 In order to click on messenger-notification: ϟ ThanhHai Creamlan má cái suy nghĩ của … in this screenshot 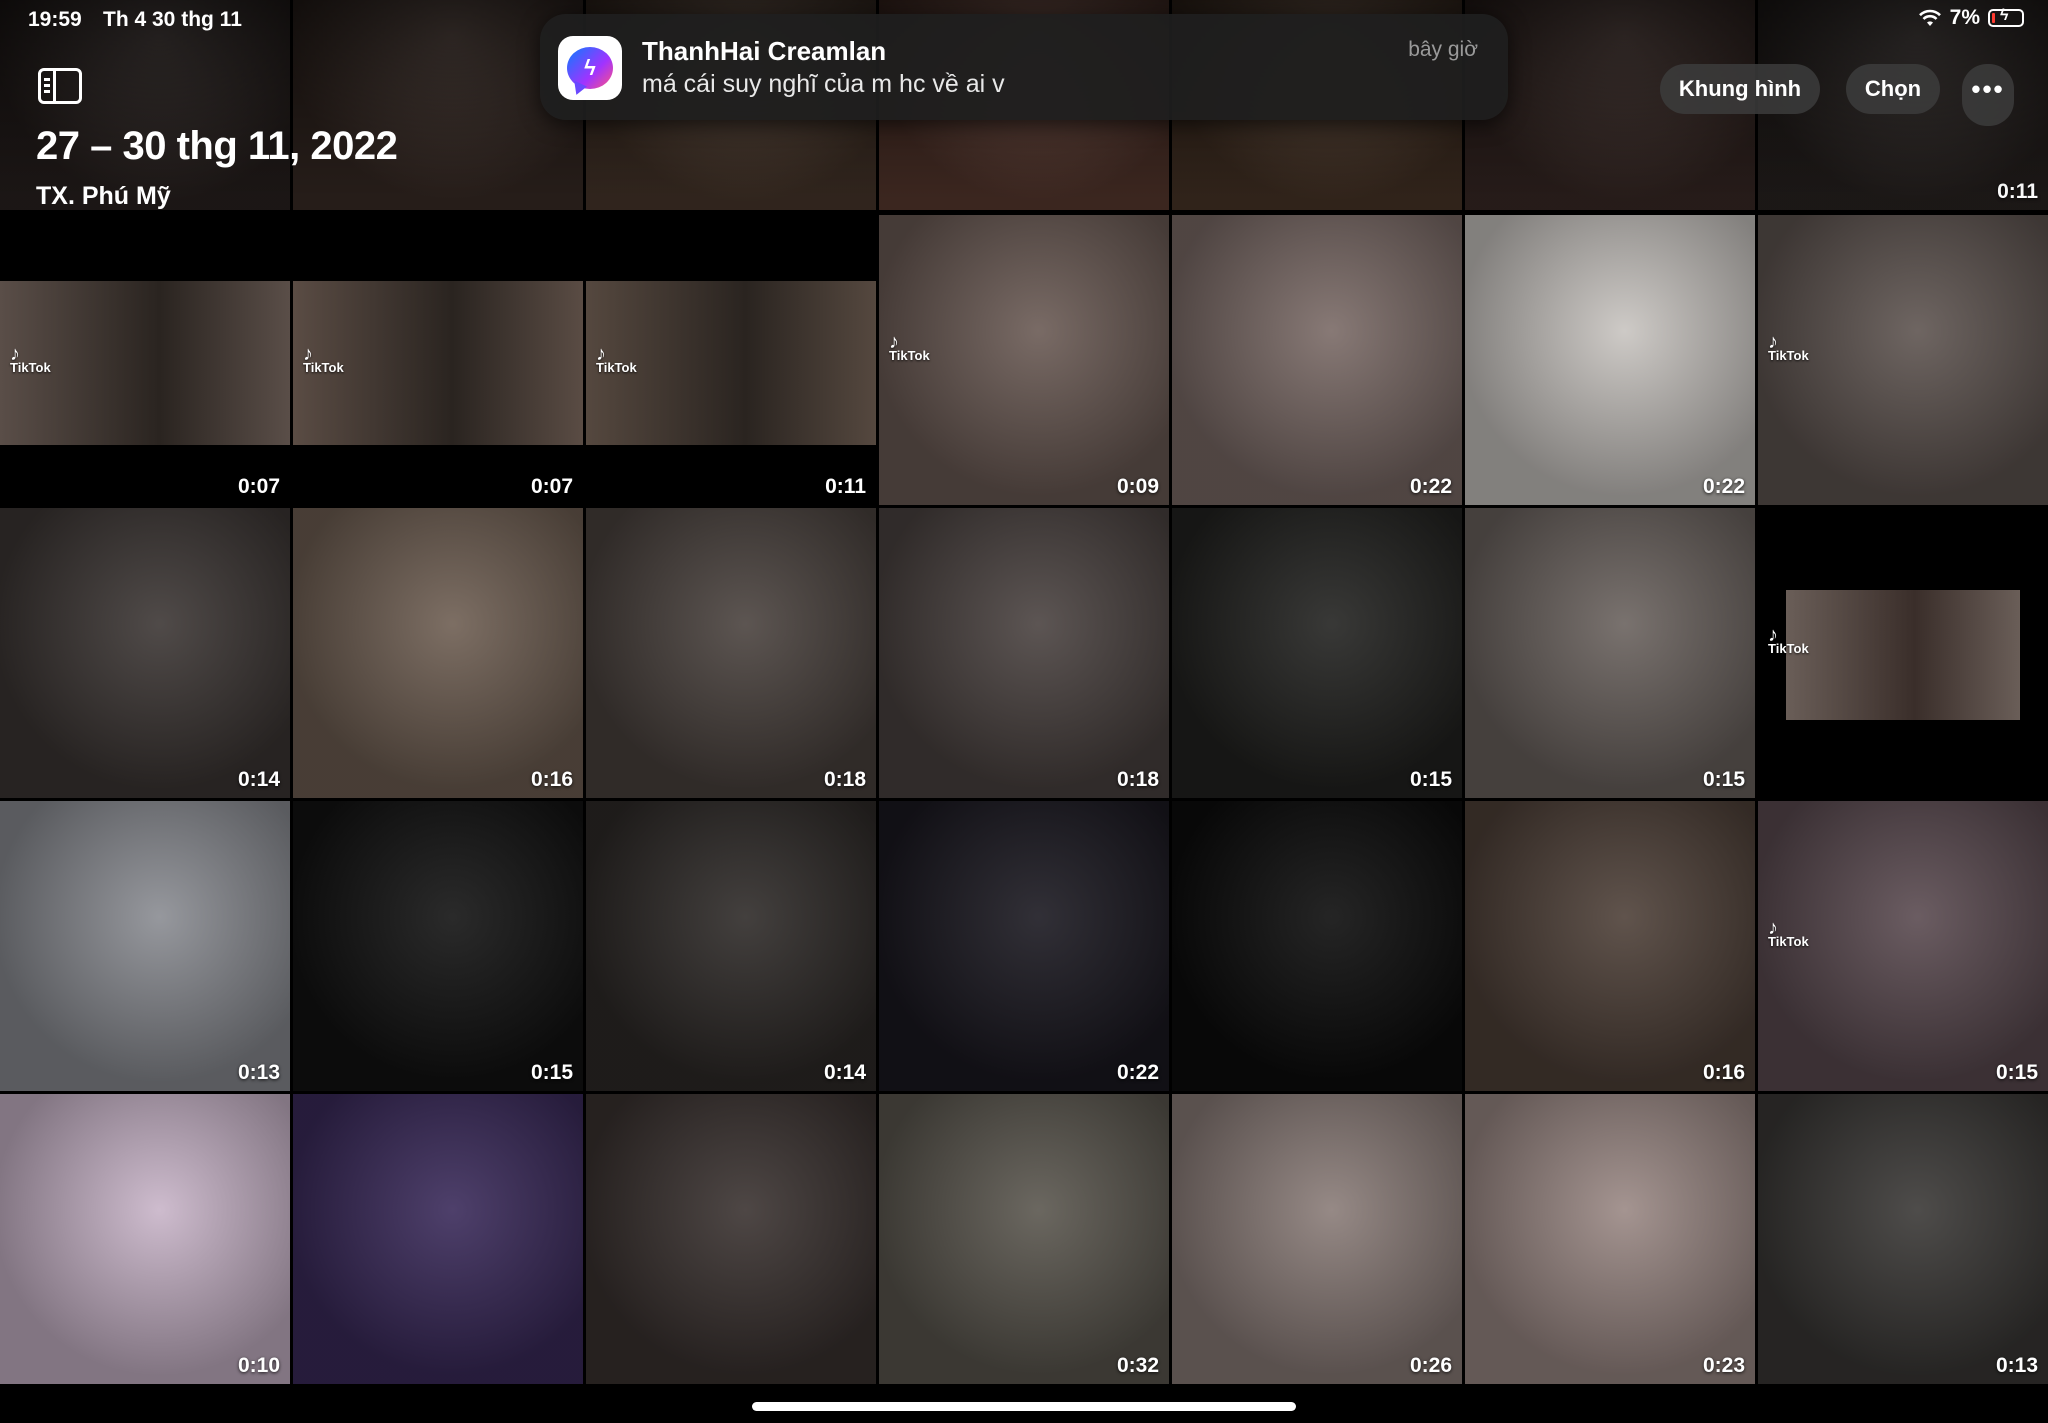, I will do `click(1024, 67)`.